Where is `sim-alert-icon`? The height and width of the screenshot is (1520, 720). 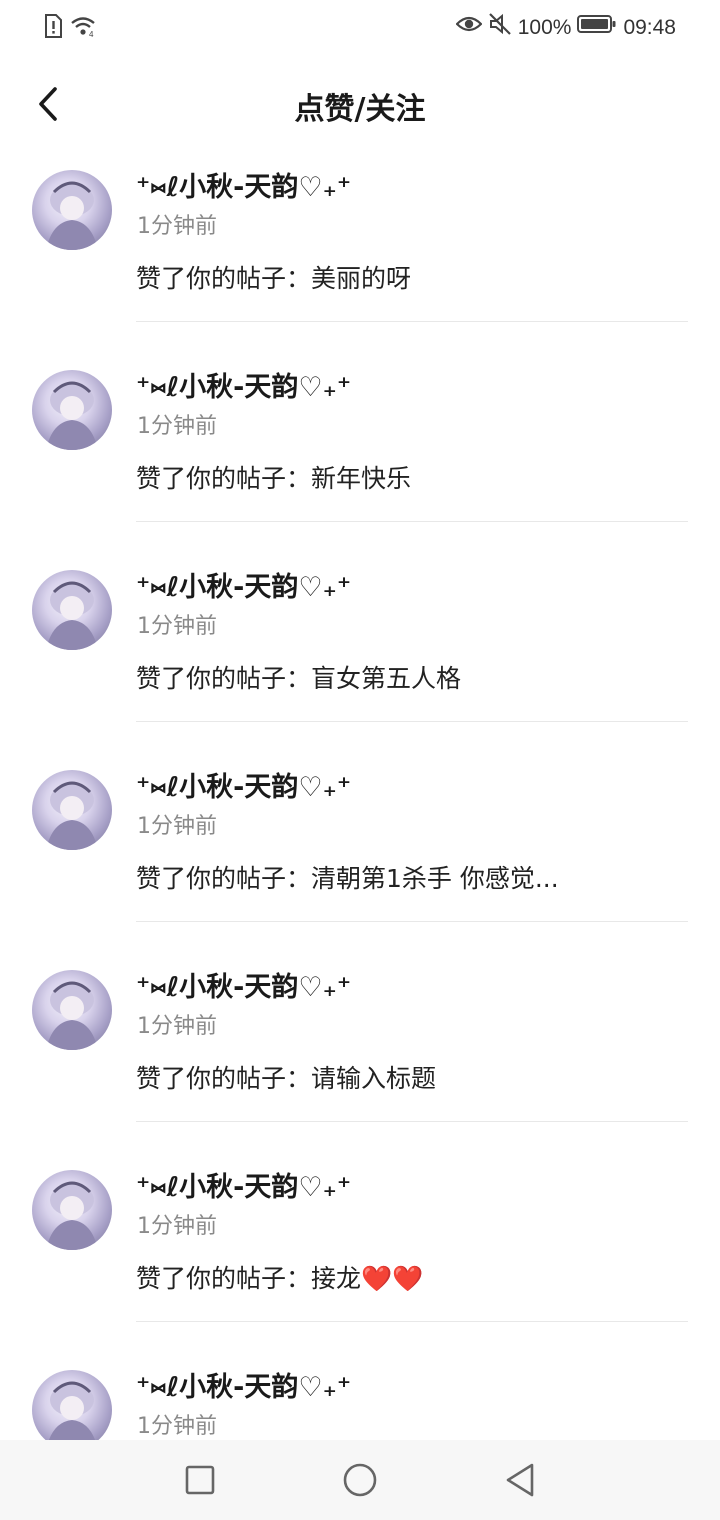
sim-alert-icon is located at coordinates (53, 29).